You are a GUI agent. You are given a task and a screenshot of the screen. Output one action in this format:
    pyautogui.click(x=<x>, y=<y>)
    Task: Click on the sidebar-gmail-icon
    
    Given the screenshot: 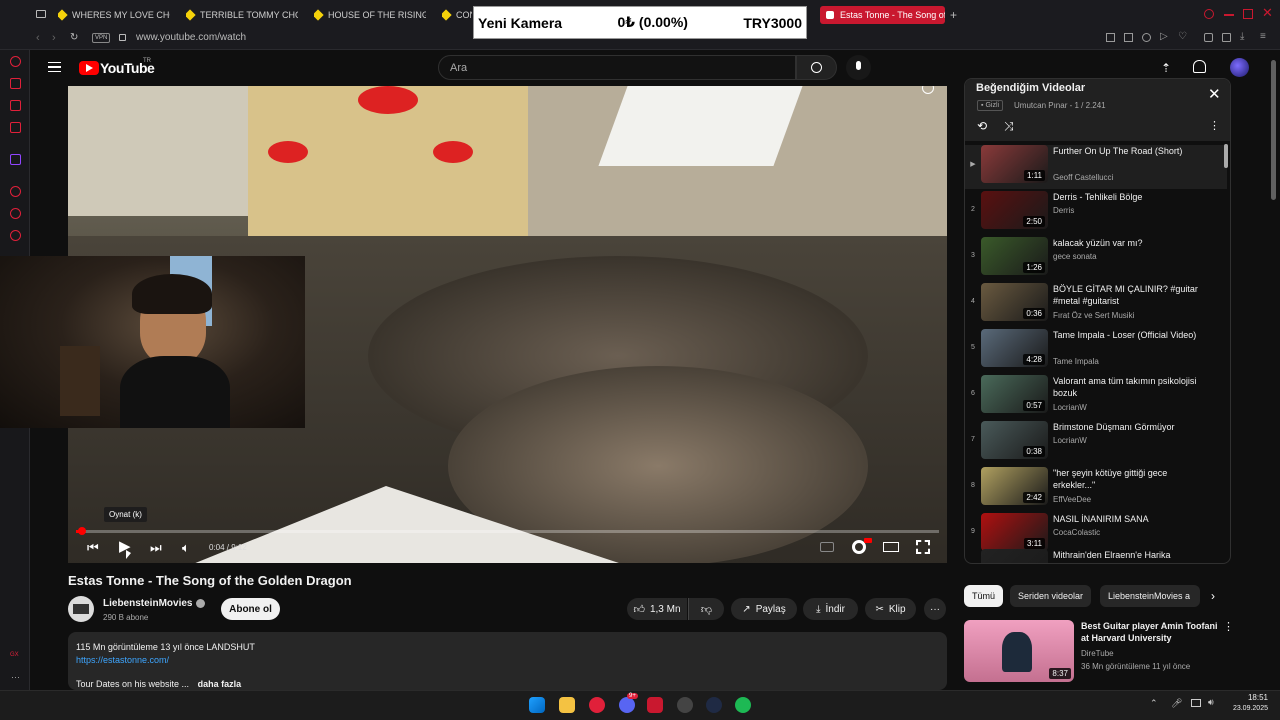 What is the action you would take?
    pyautogui.click(x=15, y=127)
    